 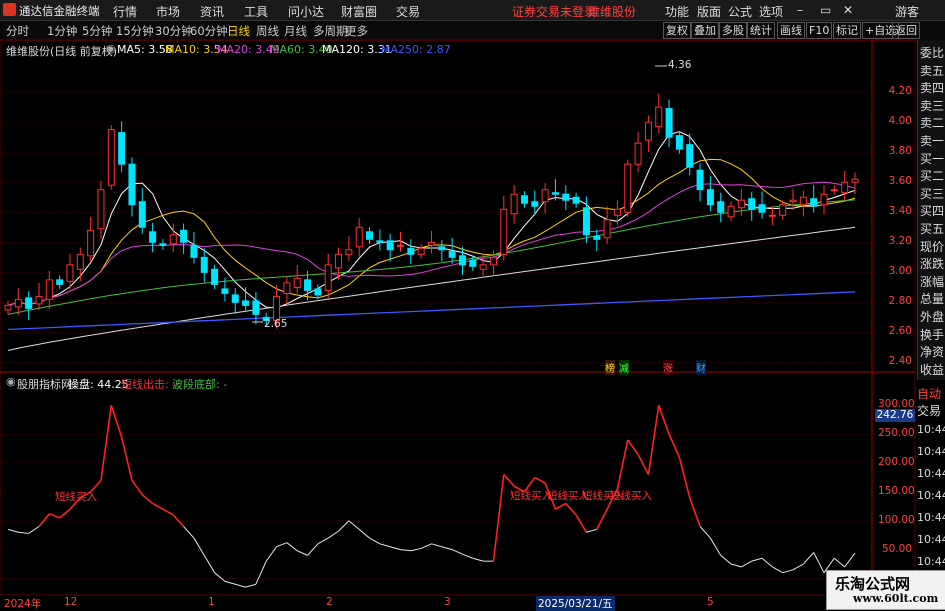 I want to click on date-month-3: 3, so click(x=447, y=602).